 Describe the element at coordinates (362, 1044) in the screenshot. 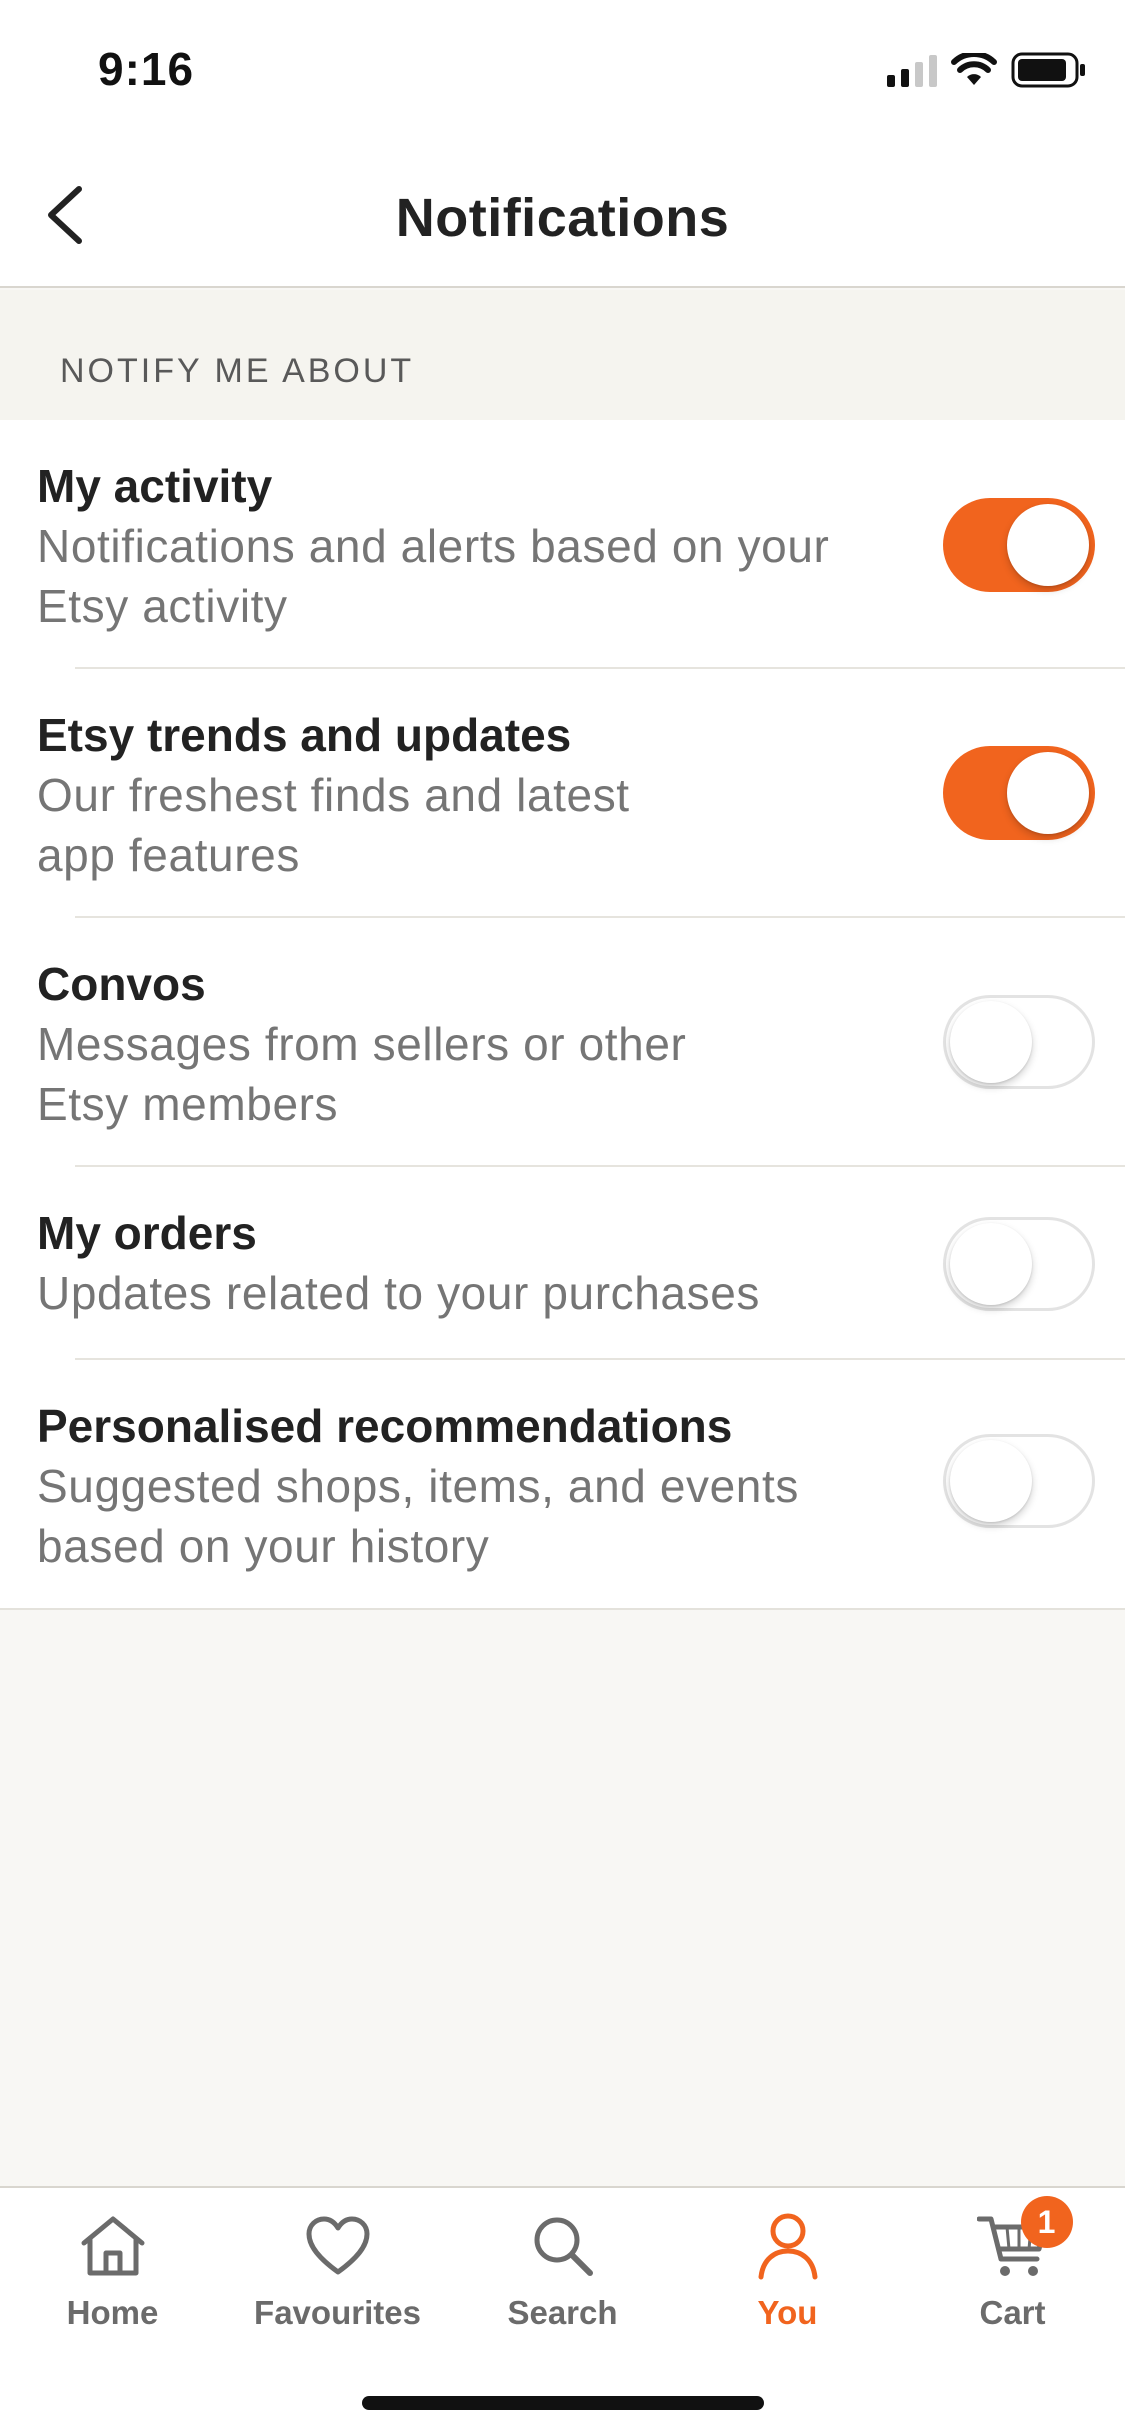

I see `setting-description: Messages from sellers or other` at that location.